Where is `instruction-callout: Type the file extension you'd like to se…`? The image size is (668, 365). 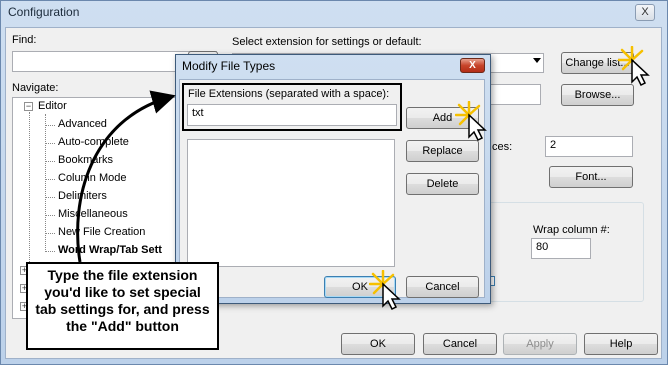
instruction-callout: Type the file extension you'd like to se… is located at coordinates (122, 306).